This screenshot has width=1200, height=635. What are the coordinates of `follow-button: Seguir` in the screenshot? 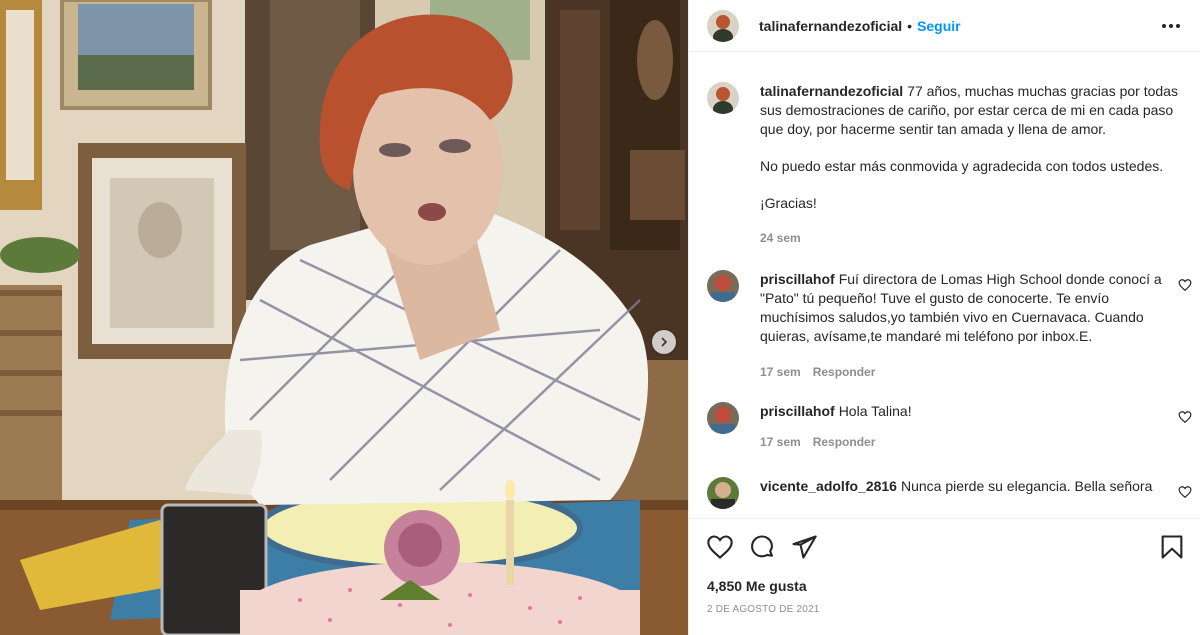 It's located at (939, 26).